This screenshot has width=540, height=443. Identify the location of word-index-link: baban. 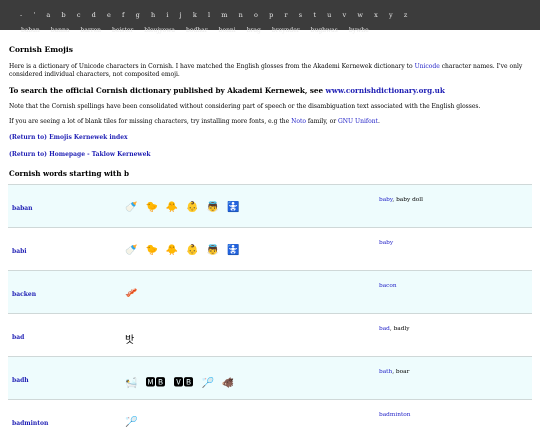
(30, 31).